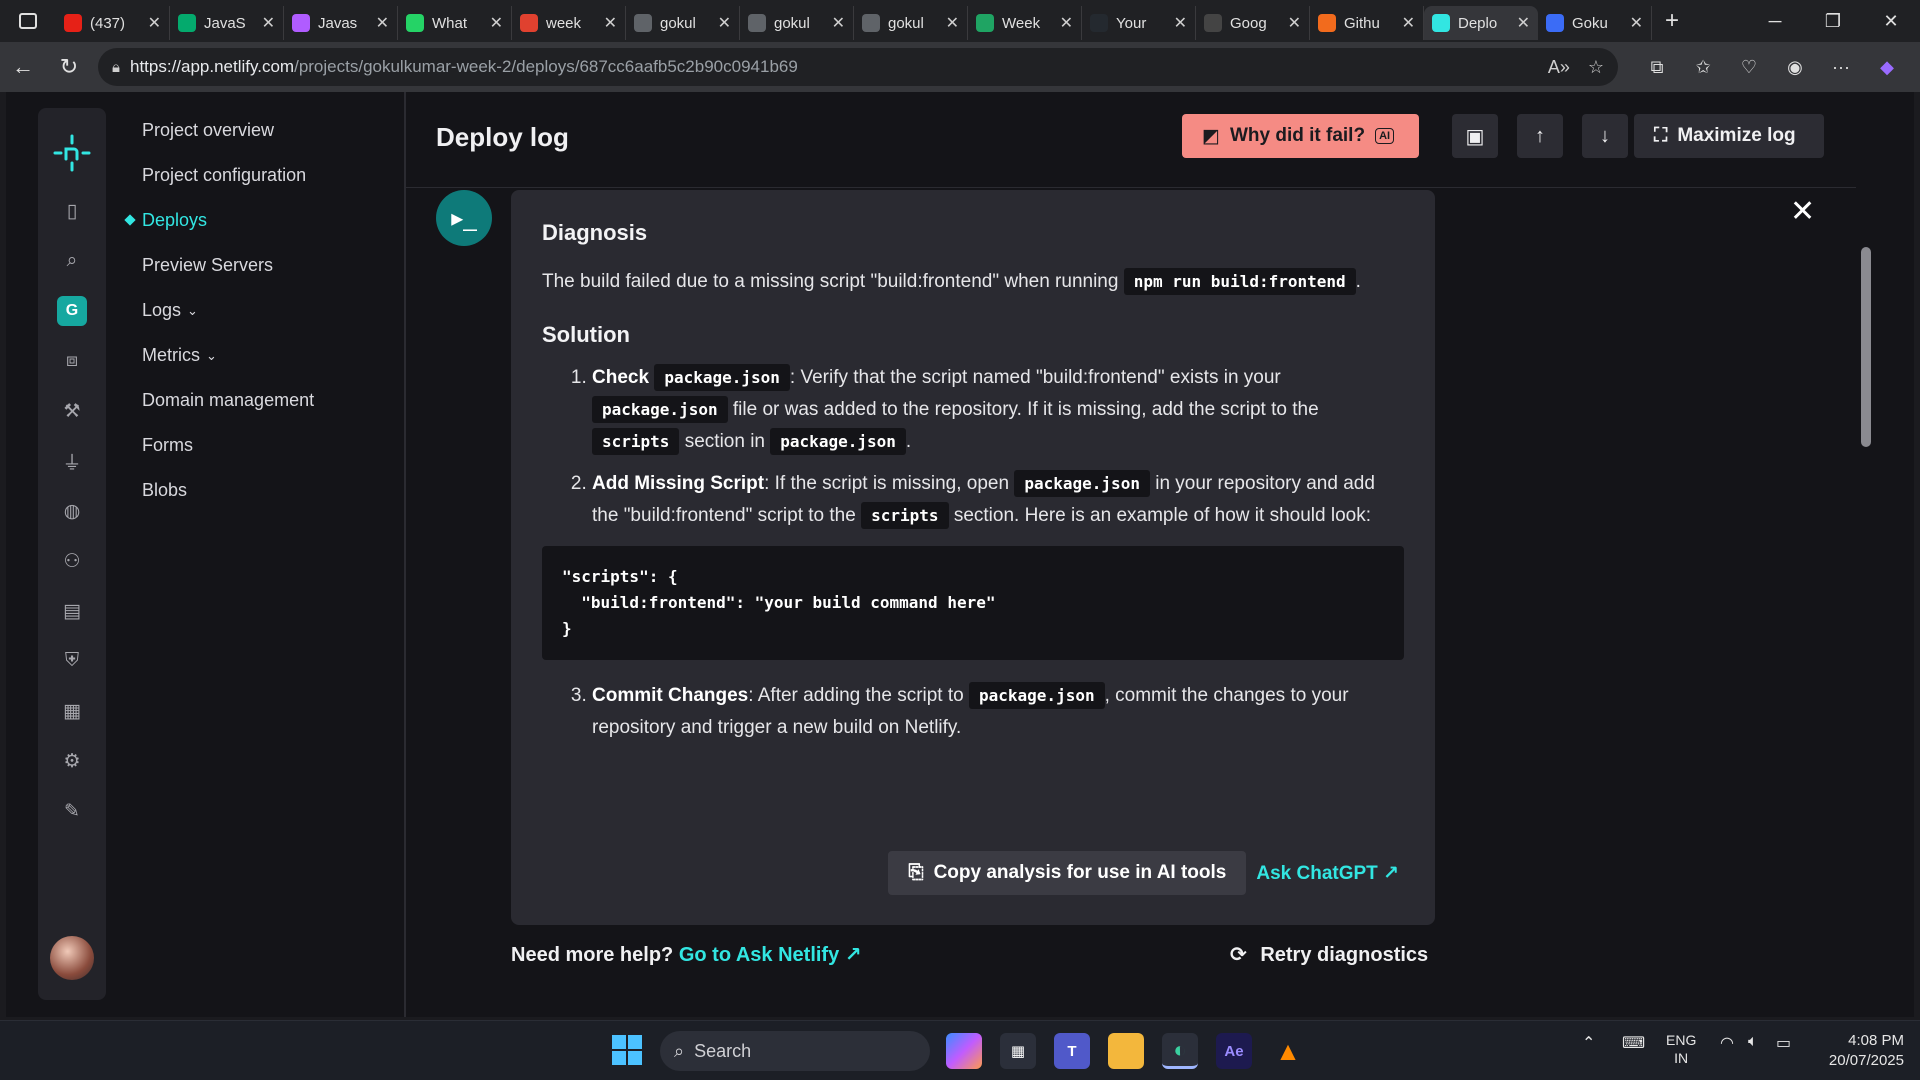 This screenshot has width=1920, height=1080. What do you see at coordinates (72, 811) in the screenshot?
I see `edit-pencil-icon: ✎` at bounding box center [72, 811].